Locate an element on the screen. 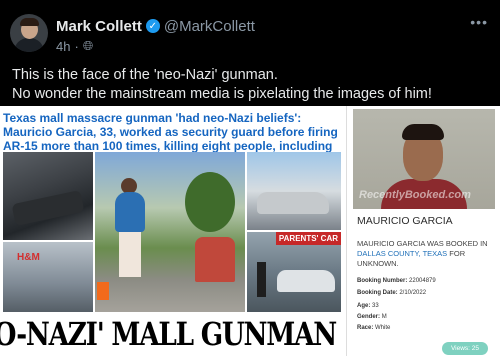 The height and width of the screenshot is (356, 500). age-field: Age: 33 is located at coordinates (368, 306).